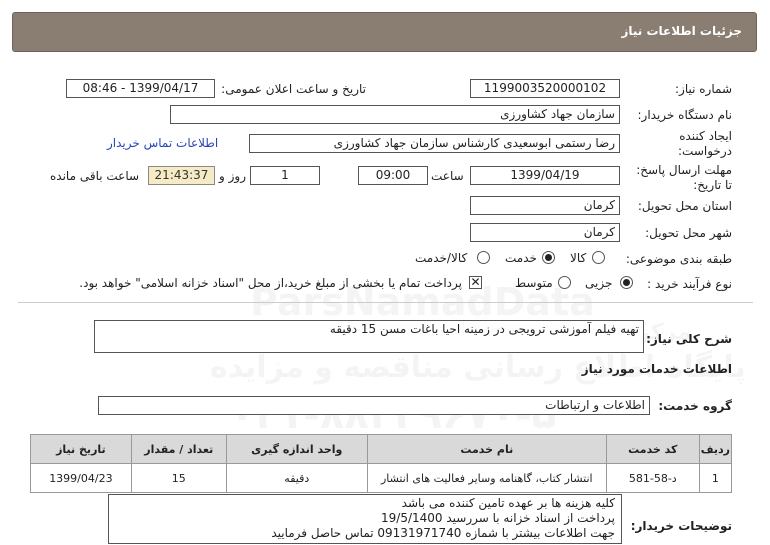  What do you see at coordinates (178, 449) in the screenshot?
I see `col-header-quantity: تعداد / مقدار` at bounding box center [178, 449].